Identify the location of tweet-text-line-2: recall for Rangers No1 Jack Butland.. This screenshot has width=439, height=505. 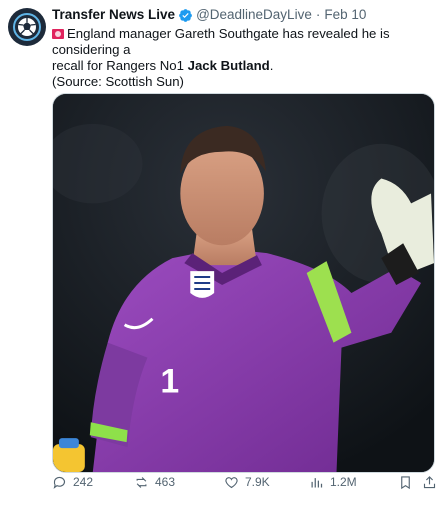
(241, 66).